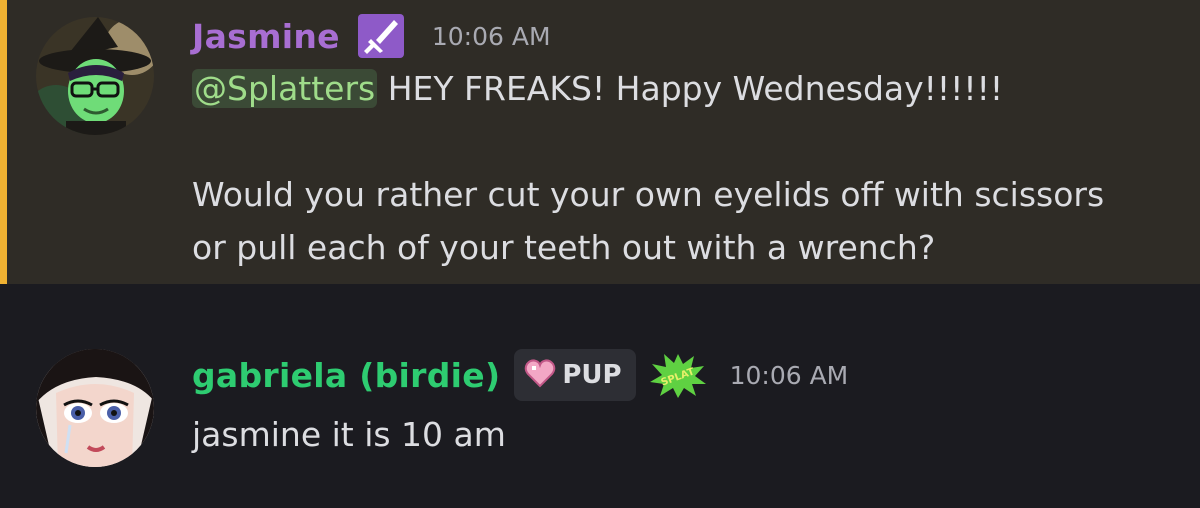 This screenshot has width=1200, height=508. Describe the element at coordinates (3, 142) in the screenshot. I see `mention-highlight-bar` at that location.